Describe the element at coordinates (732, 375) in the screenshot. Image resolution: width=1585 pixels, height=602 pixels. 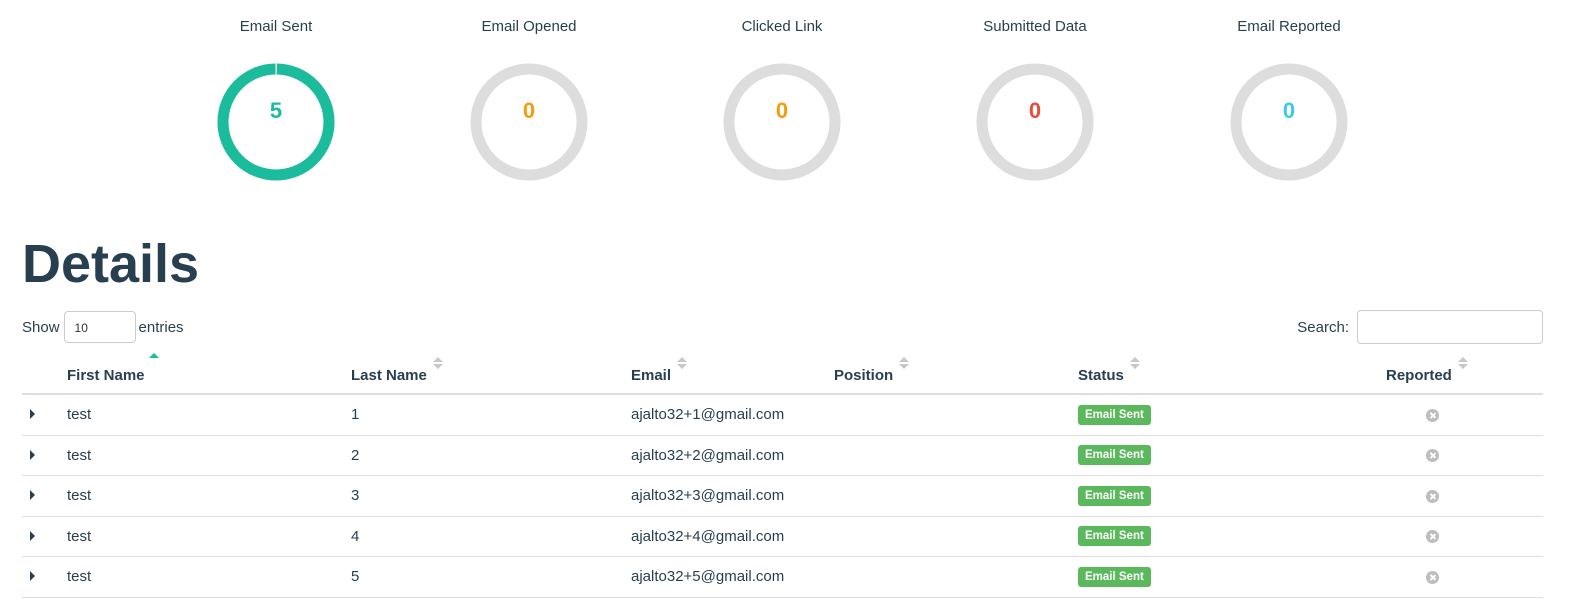
I see `column-header-email: Email` at that location.